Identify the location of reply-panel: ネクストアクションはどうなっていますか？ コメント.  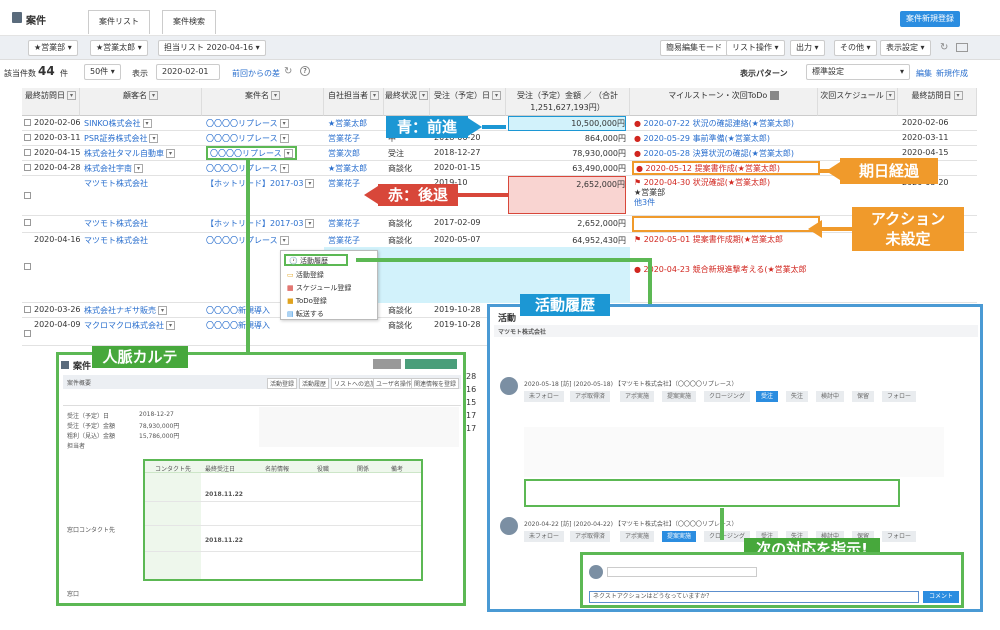
(772, 580).